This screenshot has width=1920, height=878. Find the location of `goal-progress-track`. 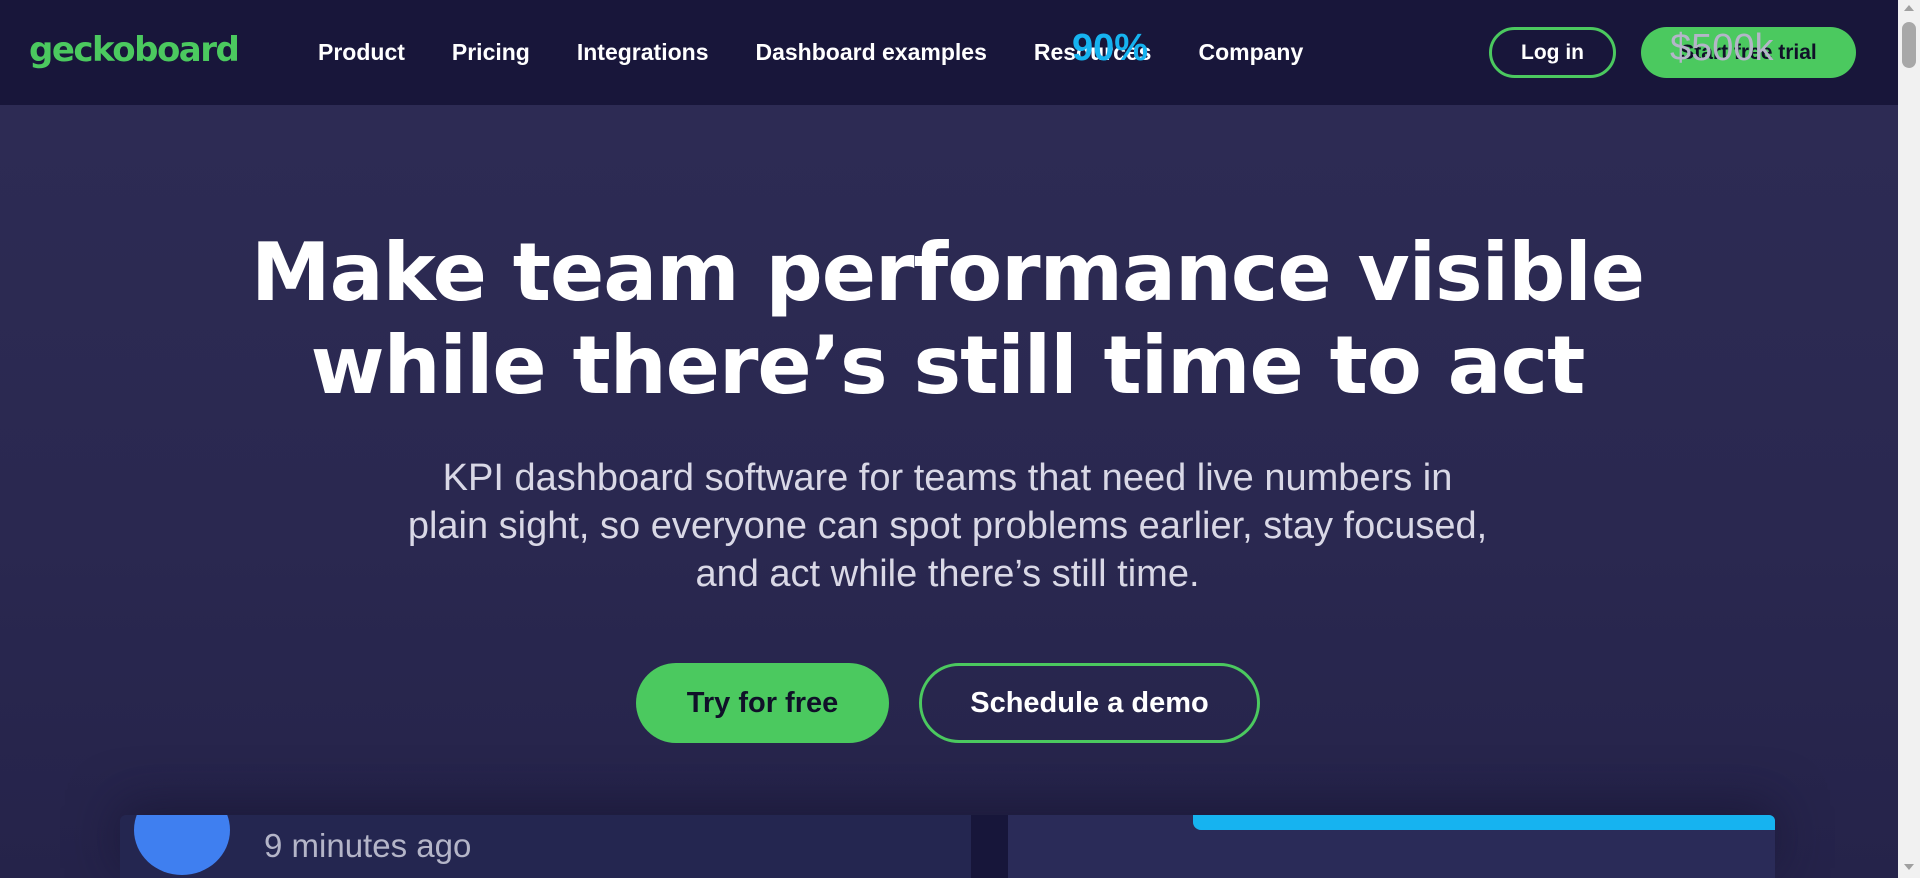

goal-progress-track is located at coordinates (1484, 822).